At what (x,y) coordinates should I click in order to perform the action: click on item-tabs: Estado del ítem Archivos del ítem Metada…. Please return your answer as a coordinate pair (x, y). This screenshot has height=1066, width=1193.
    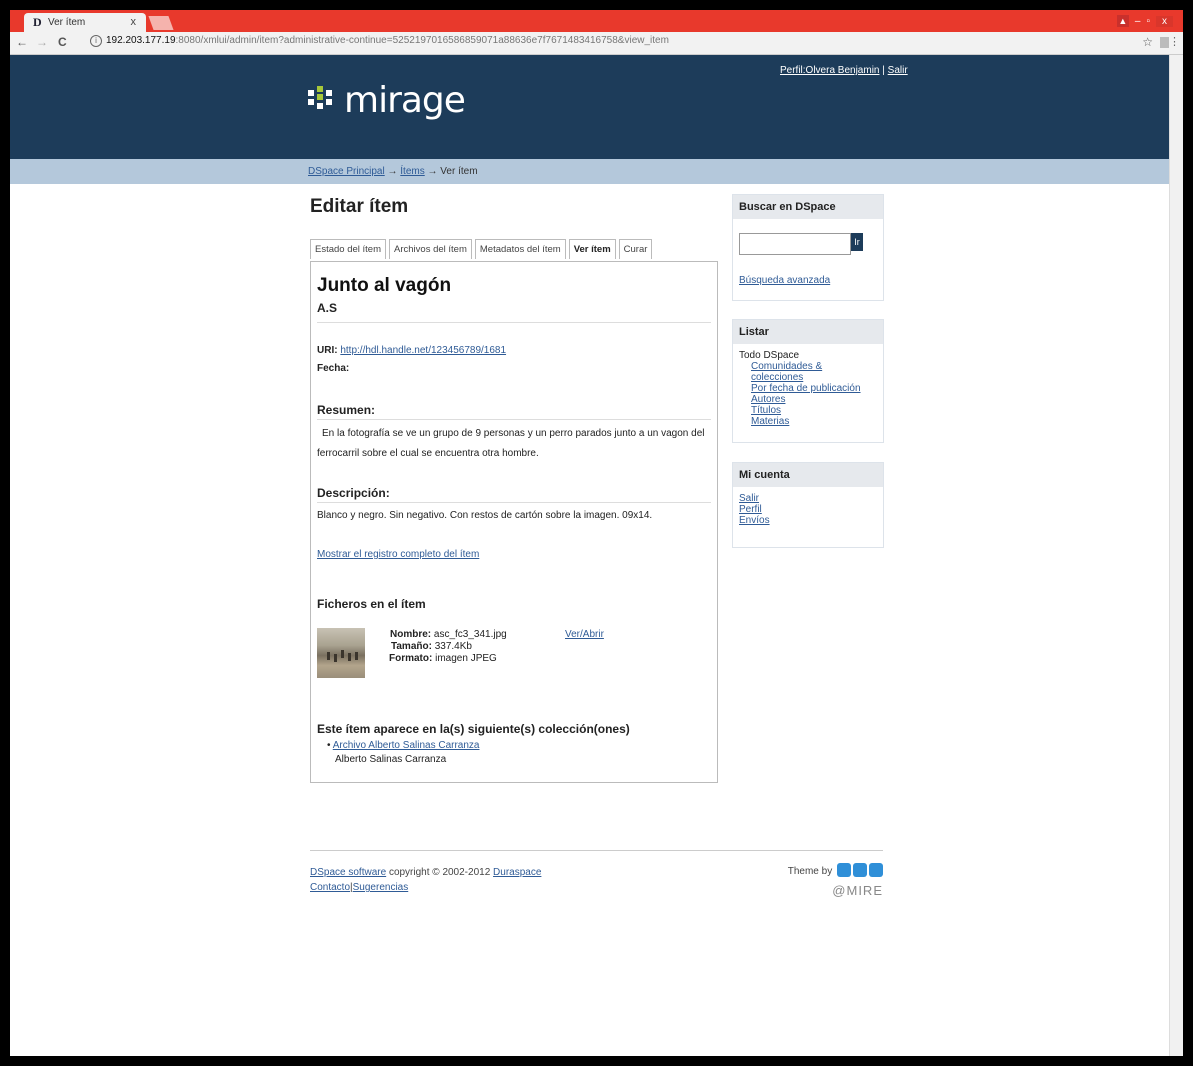
    Looking at the image, I should click on (481, 249).